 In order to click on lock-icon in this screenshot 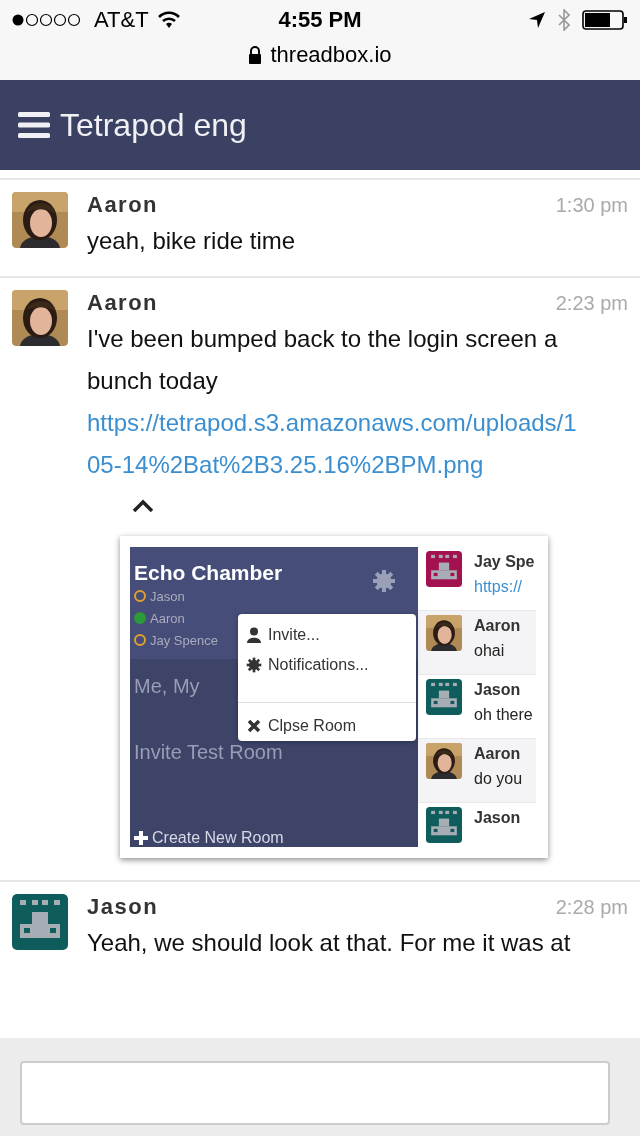, I will do `click(255, 55)`.